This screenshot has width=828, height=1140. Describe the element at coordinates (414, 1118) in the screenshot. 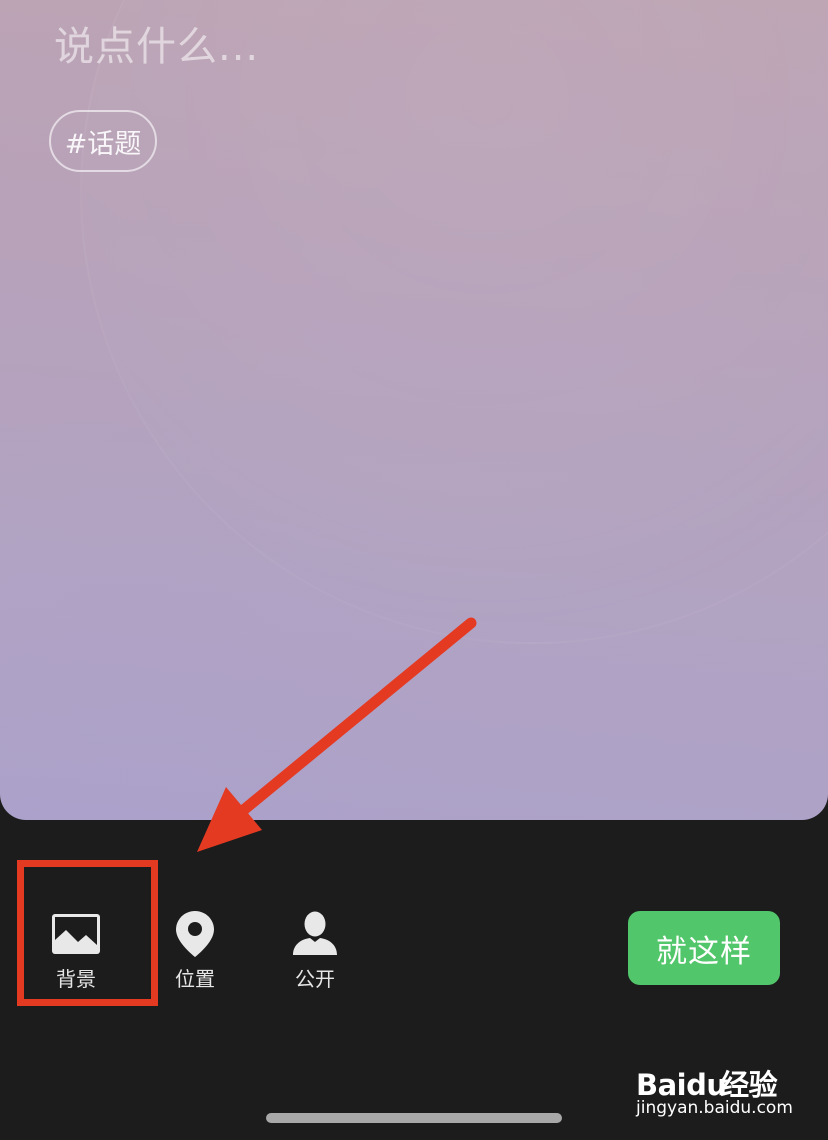

I see `home-indicator` at that location.